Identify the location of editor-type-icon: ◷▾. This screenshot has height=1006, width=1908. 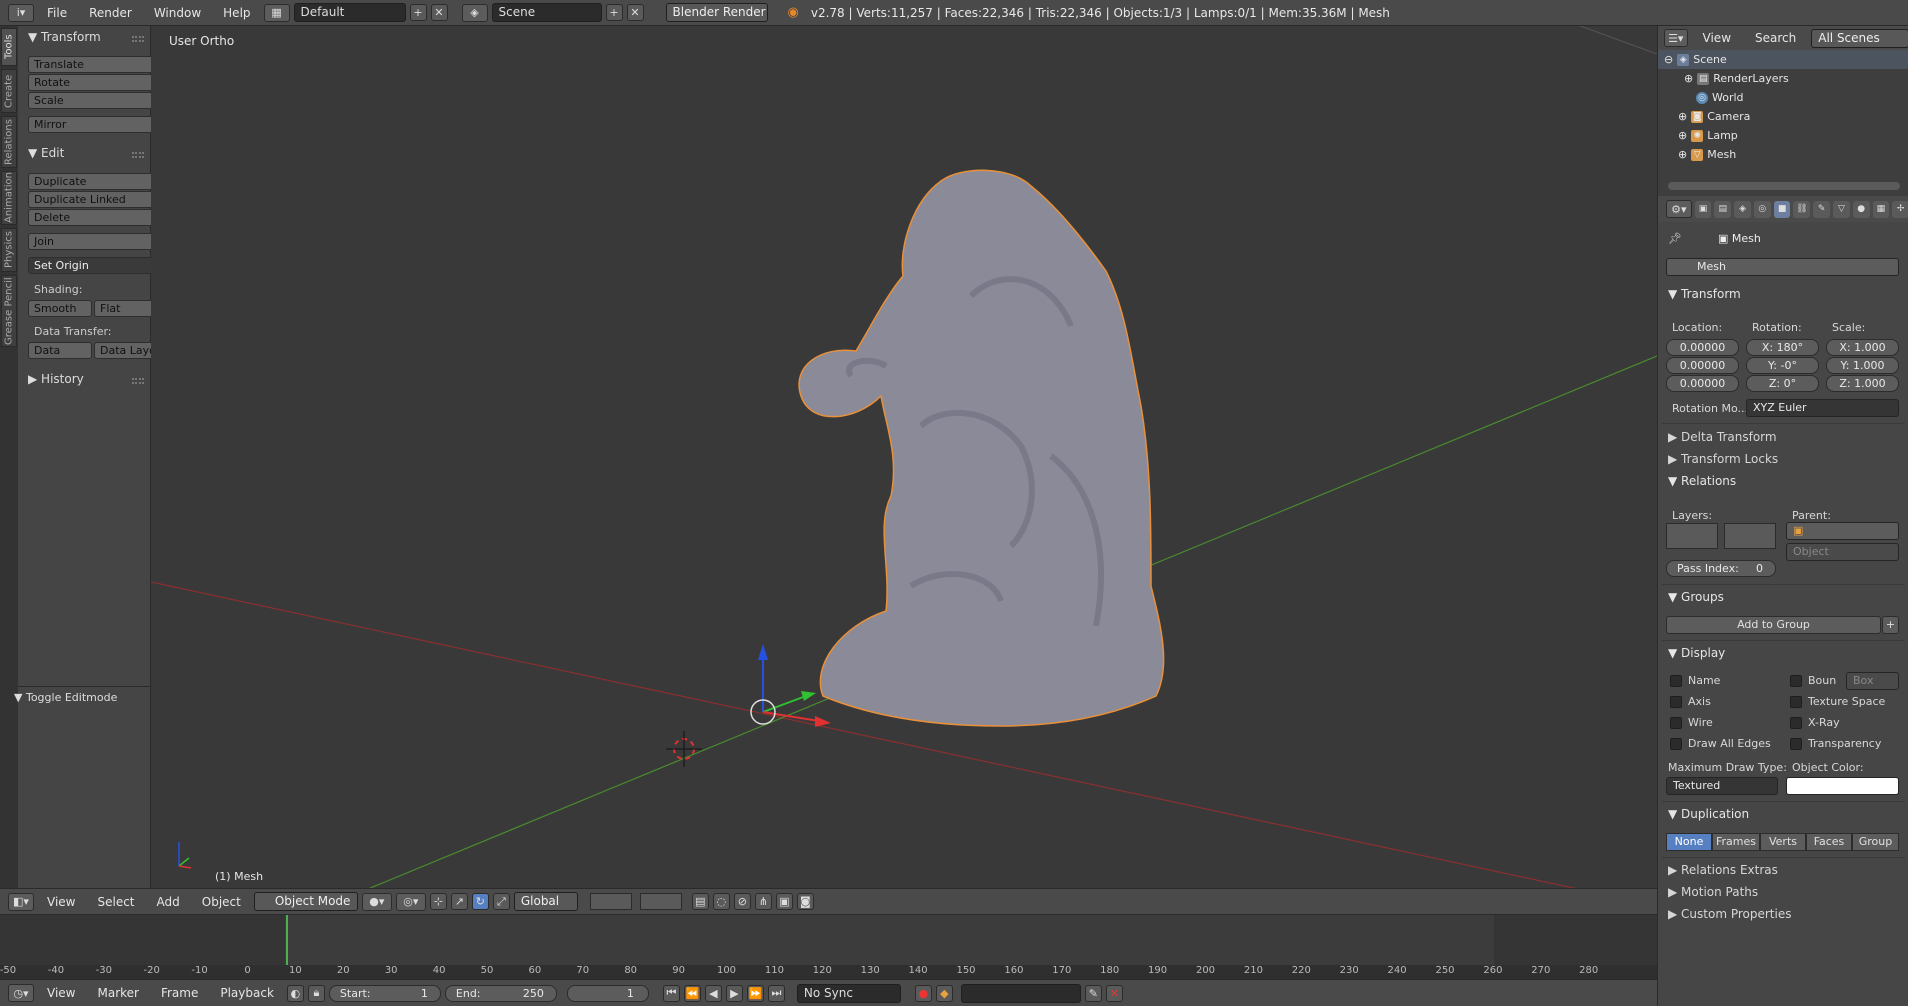
(21, 993).